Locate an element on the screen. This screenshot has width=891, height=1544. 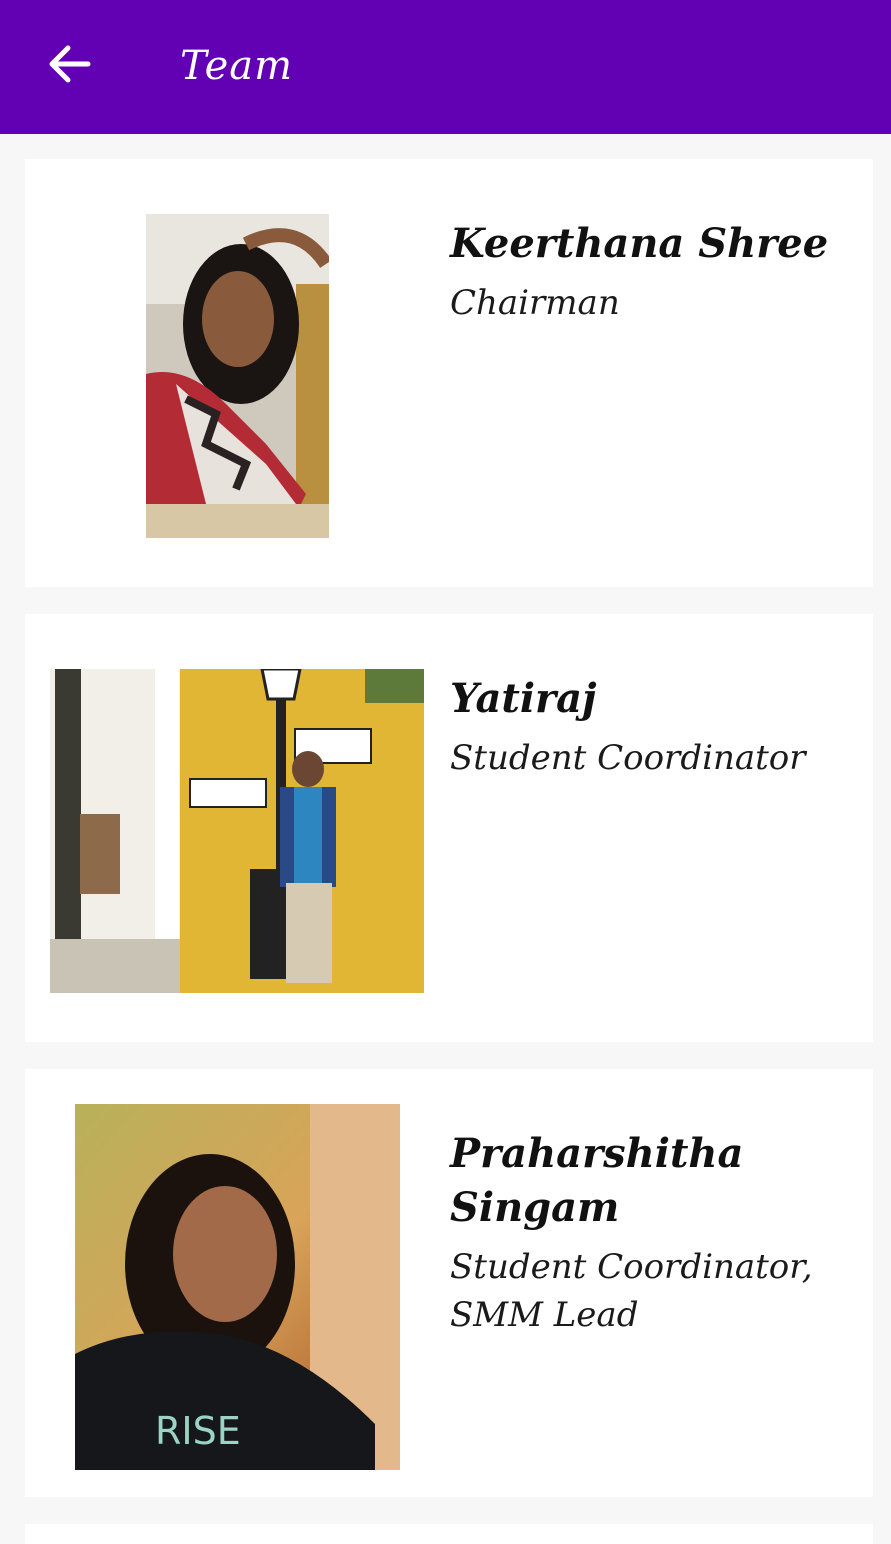
member-name: Yatiraj is located at coordinates (523, 698).